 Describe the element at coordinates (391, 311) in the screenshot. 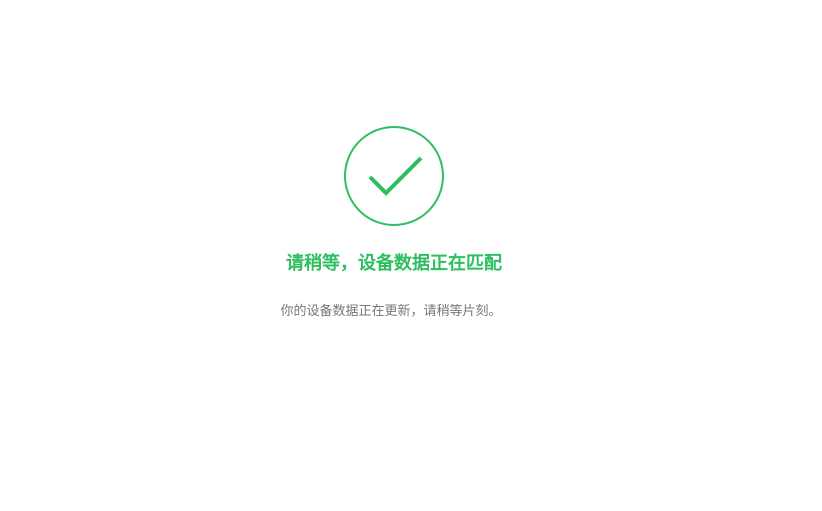

I see `status-message: 你的设备数据正在更新，请稍等片刻。` at that location.